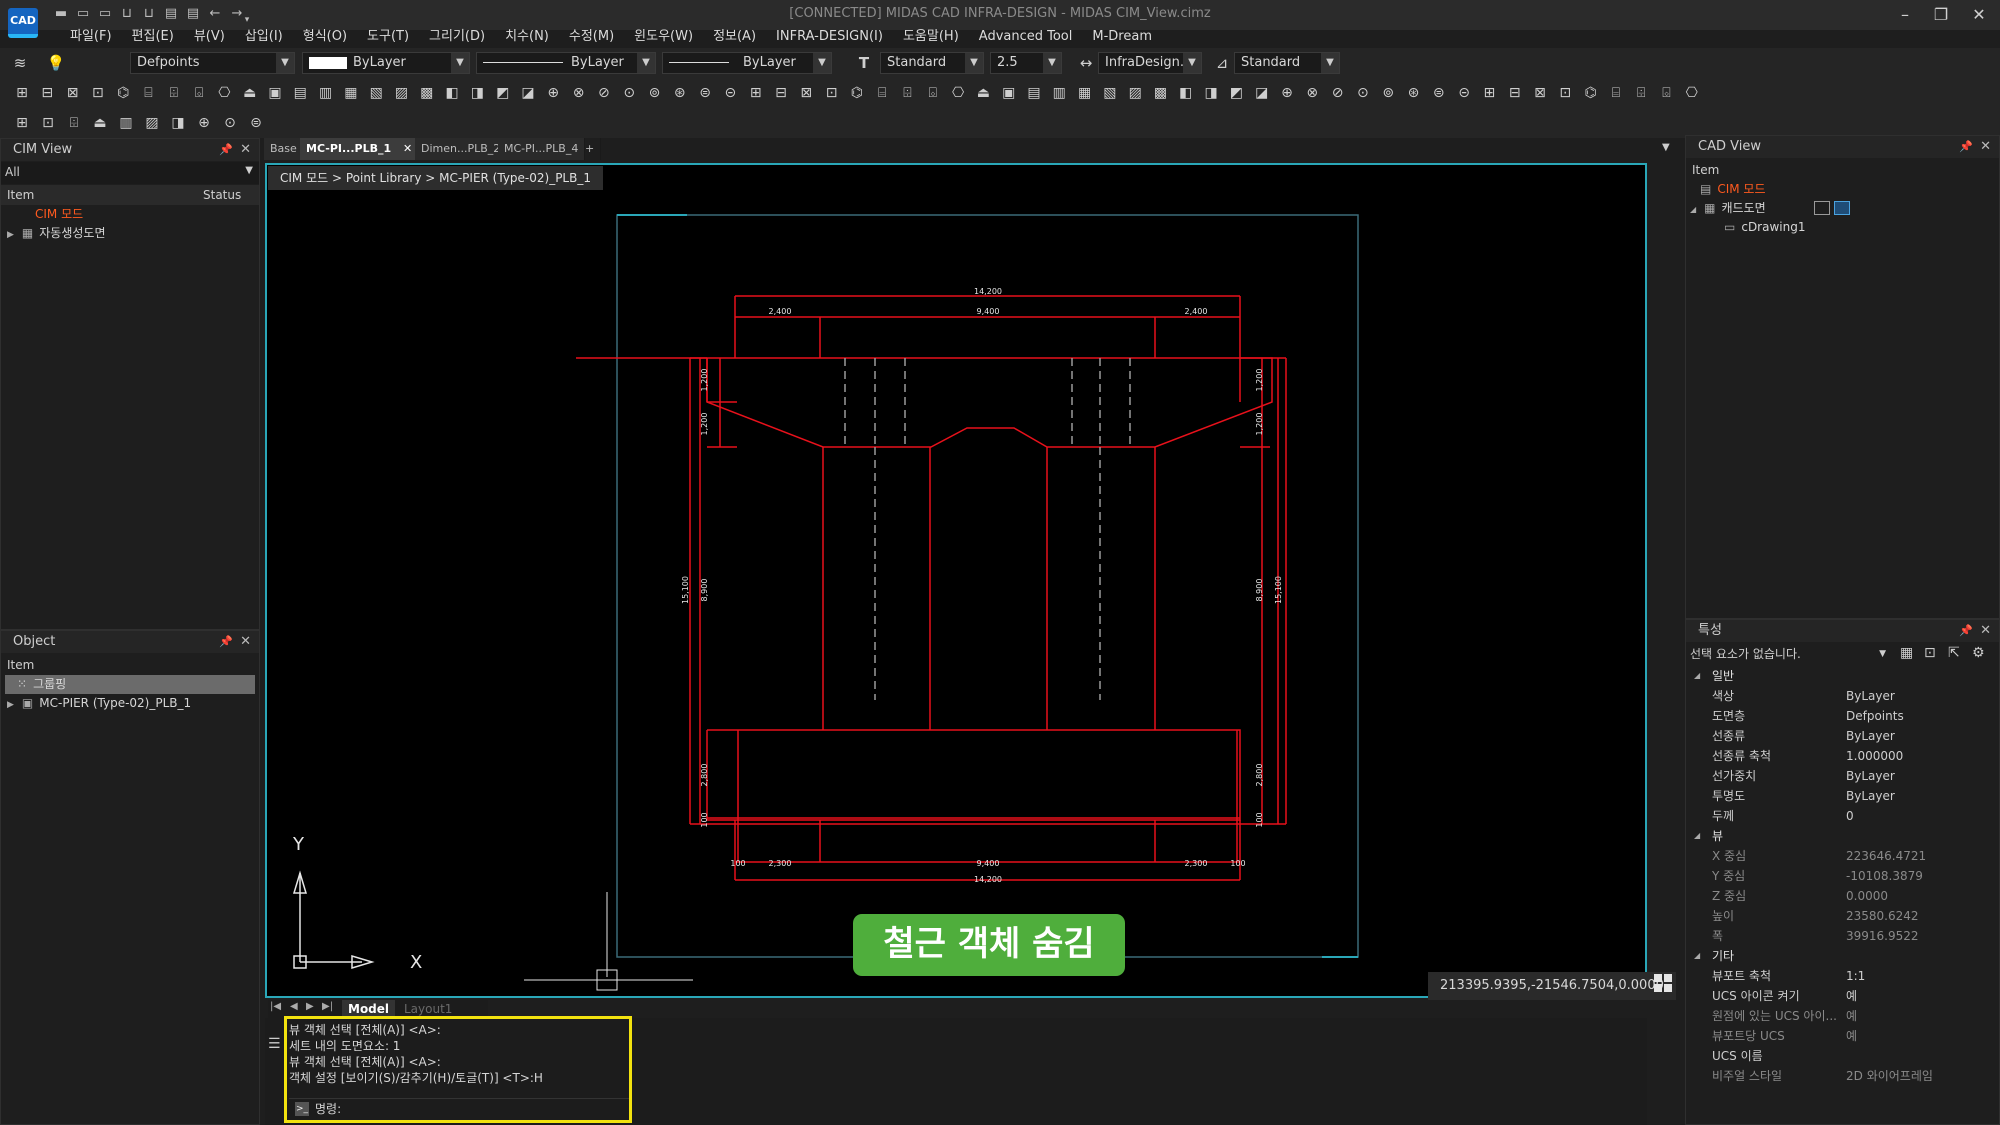  What do you see at coordinates (1161, 93) in the screenshot?
I see `toolbar-tool-icon: ▩` at bounding box center [1161, 93].